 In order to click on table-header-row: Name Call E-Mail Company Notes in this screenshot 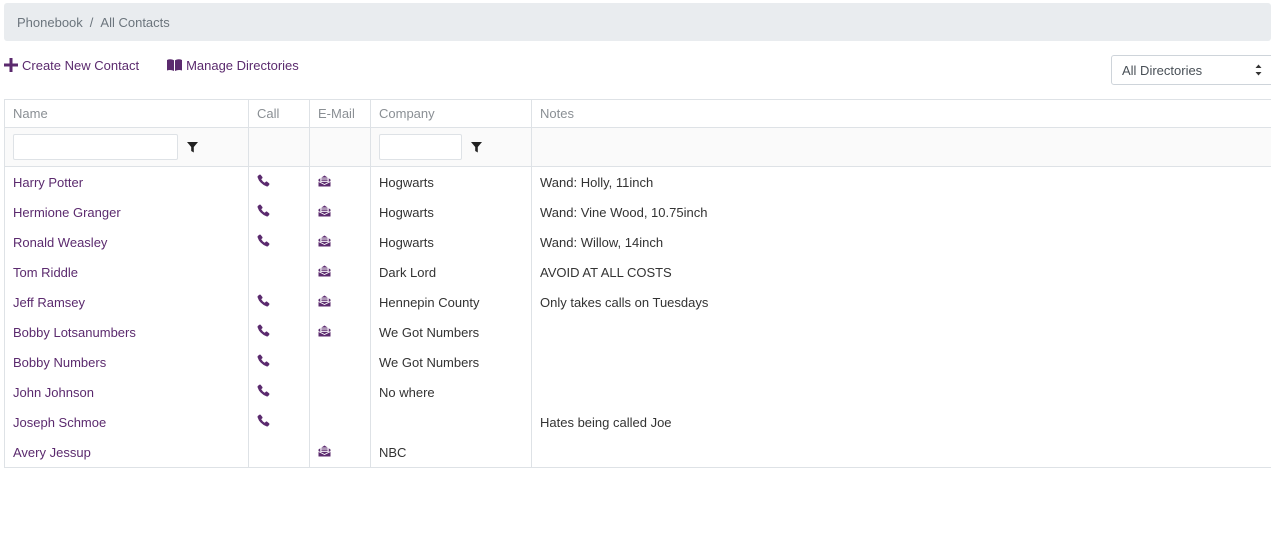, I will do `click(637, 113)`.